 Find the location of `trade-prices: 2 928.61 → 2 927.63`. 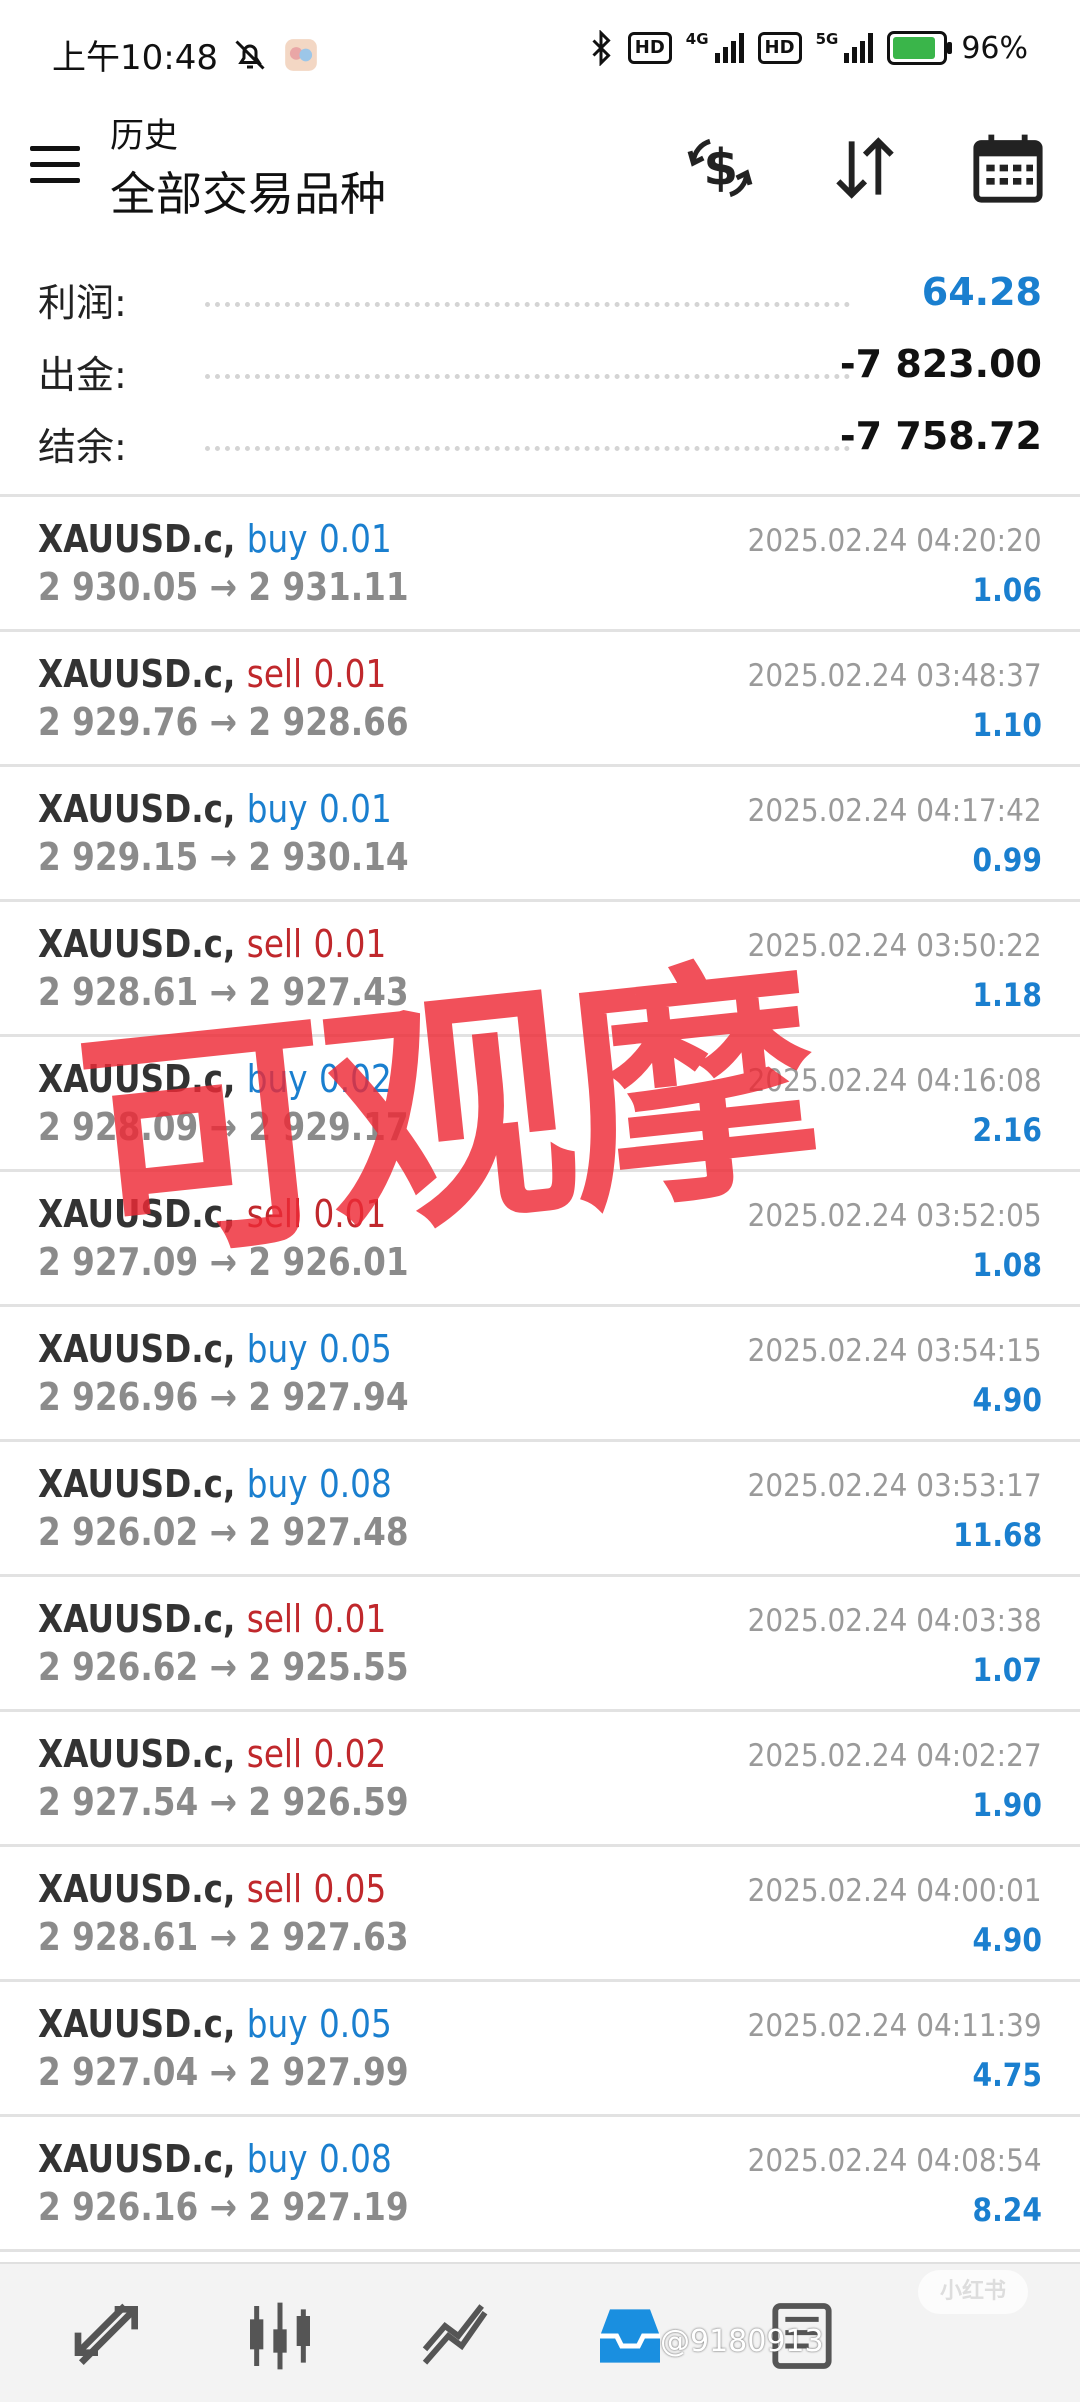

trade-prices: 2 928.61 → 2 927.63 is located at coordinates (223, 1937).